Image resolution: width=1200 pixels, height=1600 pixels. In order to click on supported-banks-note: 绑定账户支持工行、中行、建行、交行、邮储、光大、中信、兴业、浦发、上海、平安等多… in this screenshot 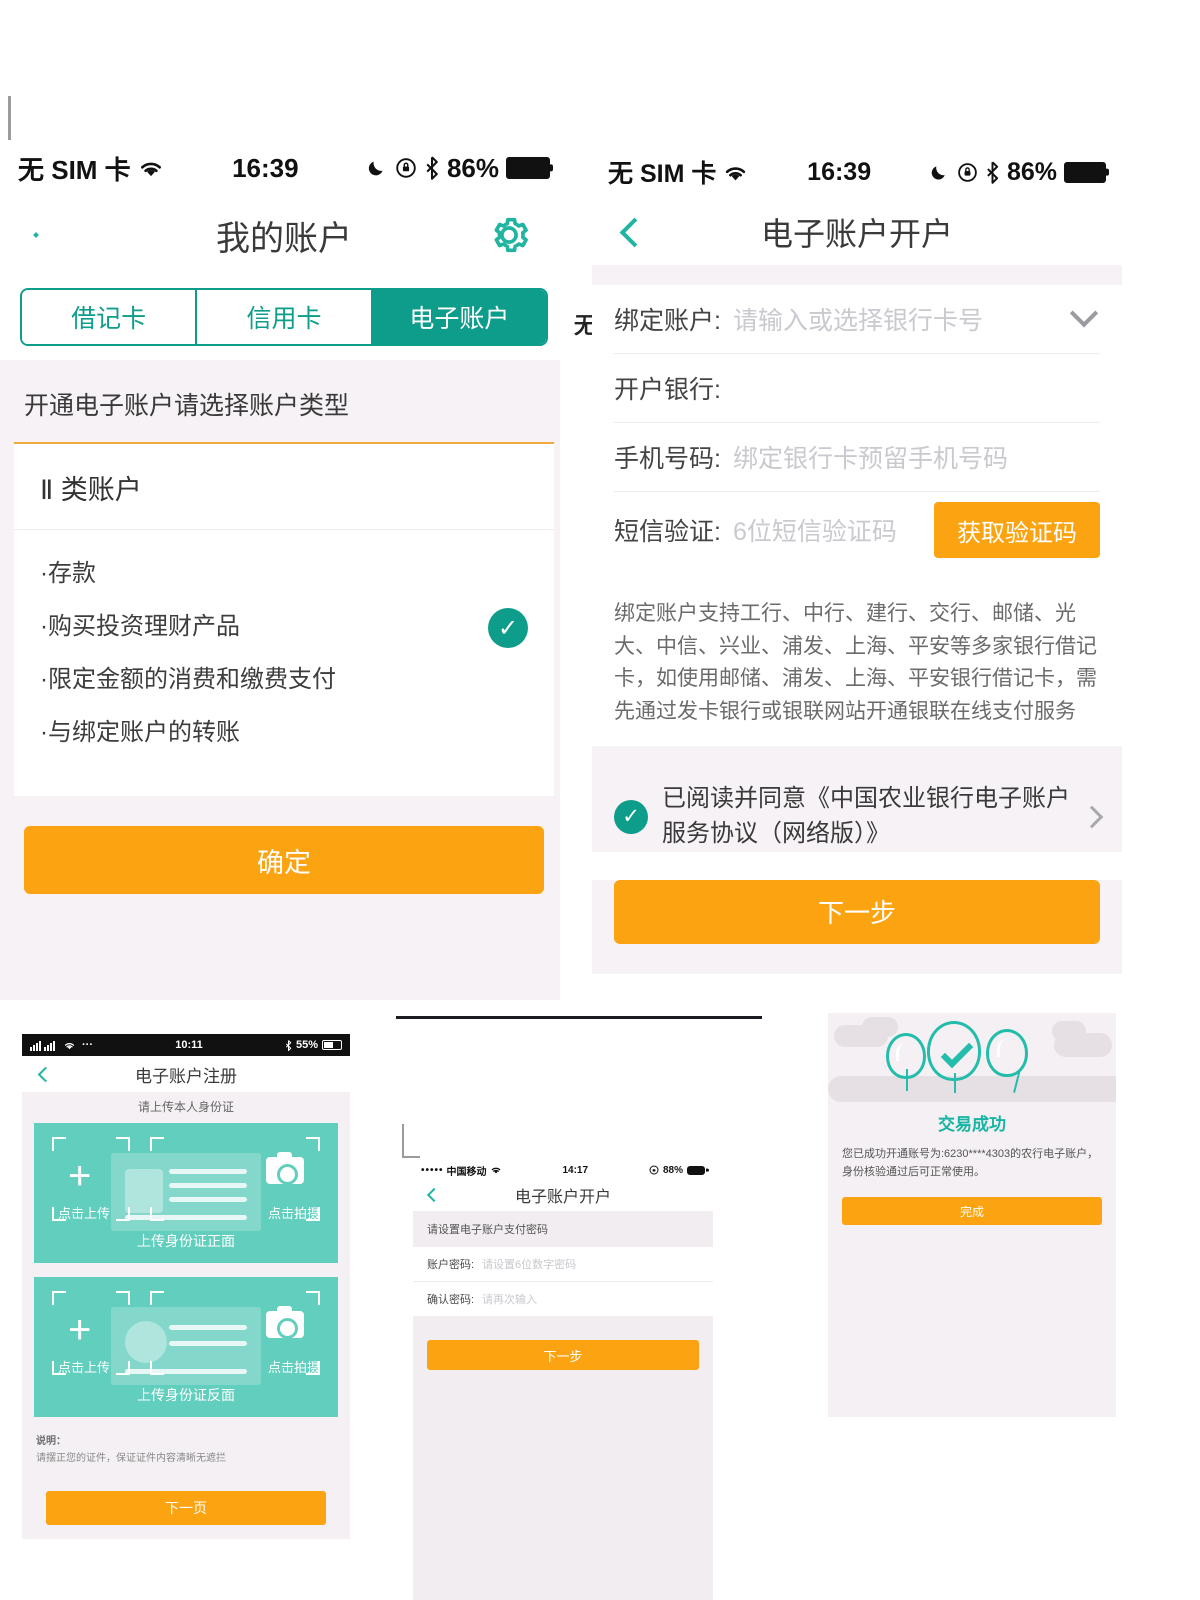, I will do `click(857, 664)`.